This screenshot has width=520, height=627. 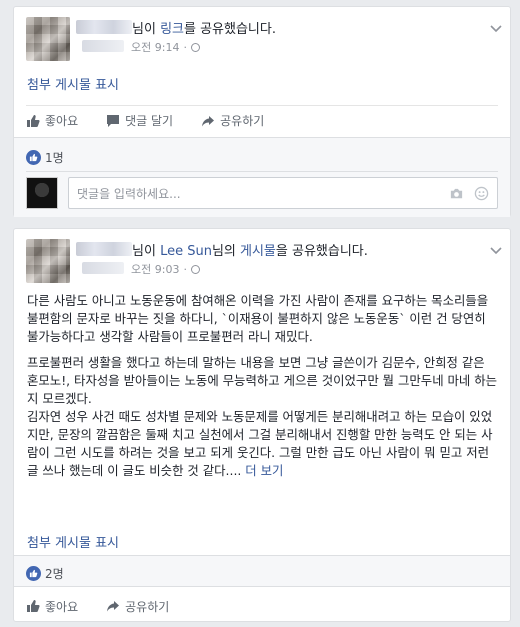 I want to click on comment-button: 댓글 달기, so click(x=139, y=120).